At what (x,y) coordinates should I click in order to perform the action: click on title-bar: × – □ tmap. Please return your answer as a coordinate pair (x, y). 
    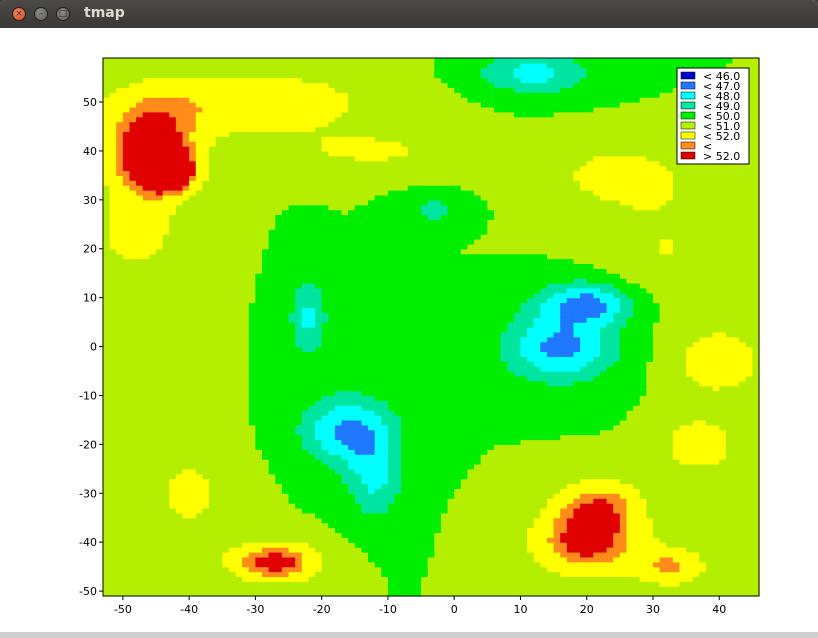
    Looking at the image, I should click on (409, 14).